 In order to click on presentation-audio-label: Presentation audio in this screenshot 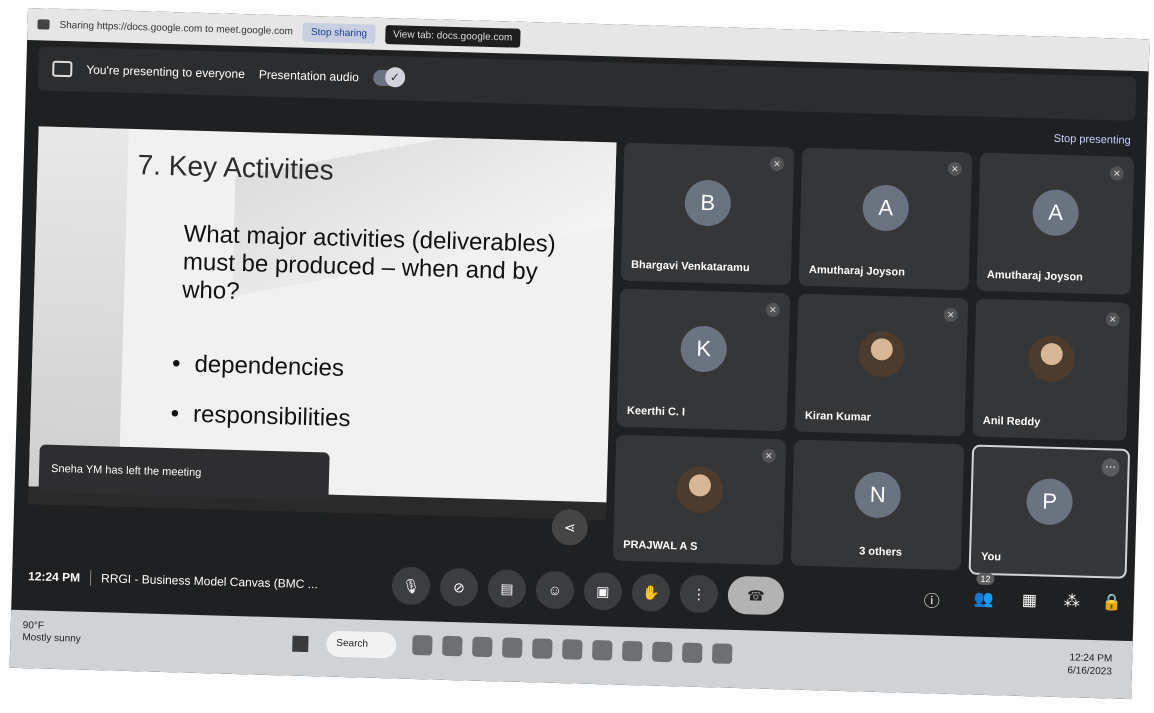, I will do `click(309, 76)`.